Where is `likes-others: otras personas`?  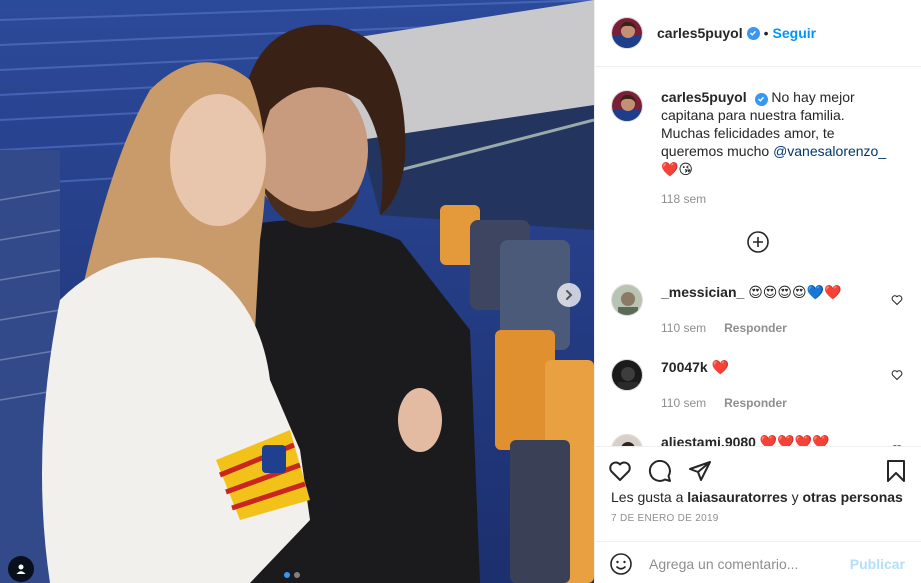
likes-others: otras personas is located at coordinates (852, 497).